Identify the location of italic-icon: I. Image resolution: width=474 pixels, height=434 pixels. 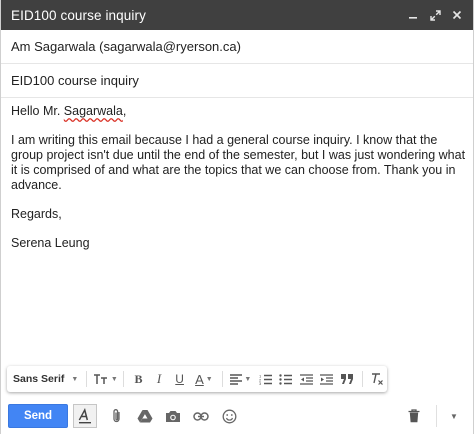
(159, 378).